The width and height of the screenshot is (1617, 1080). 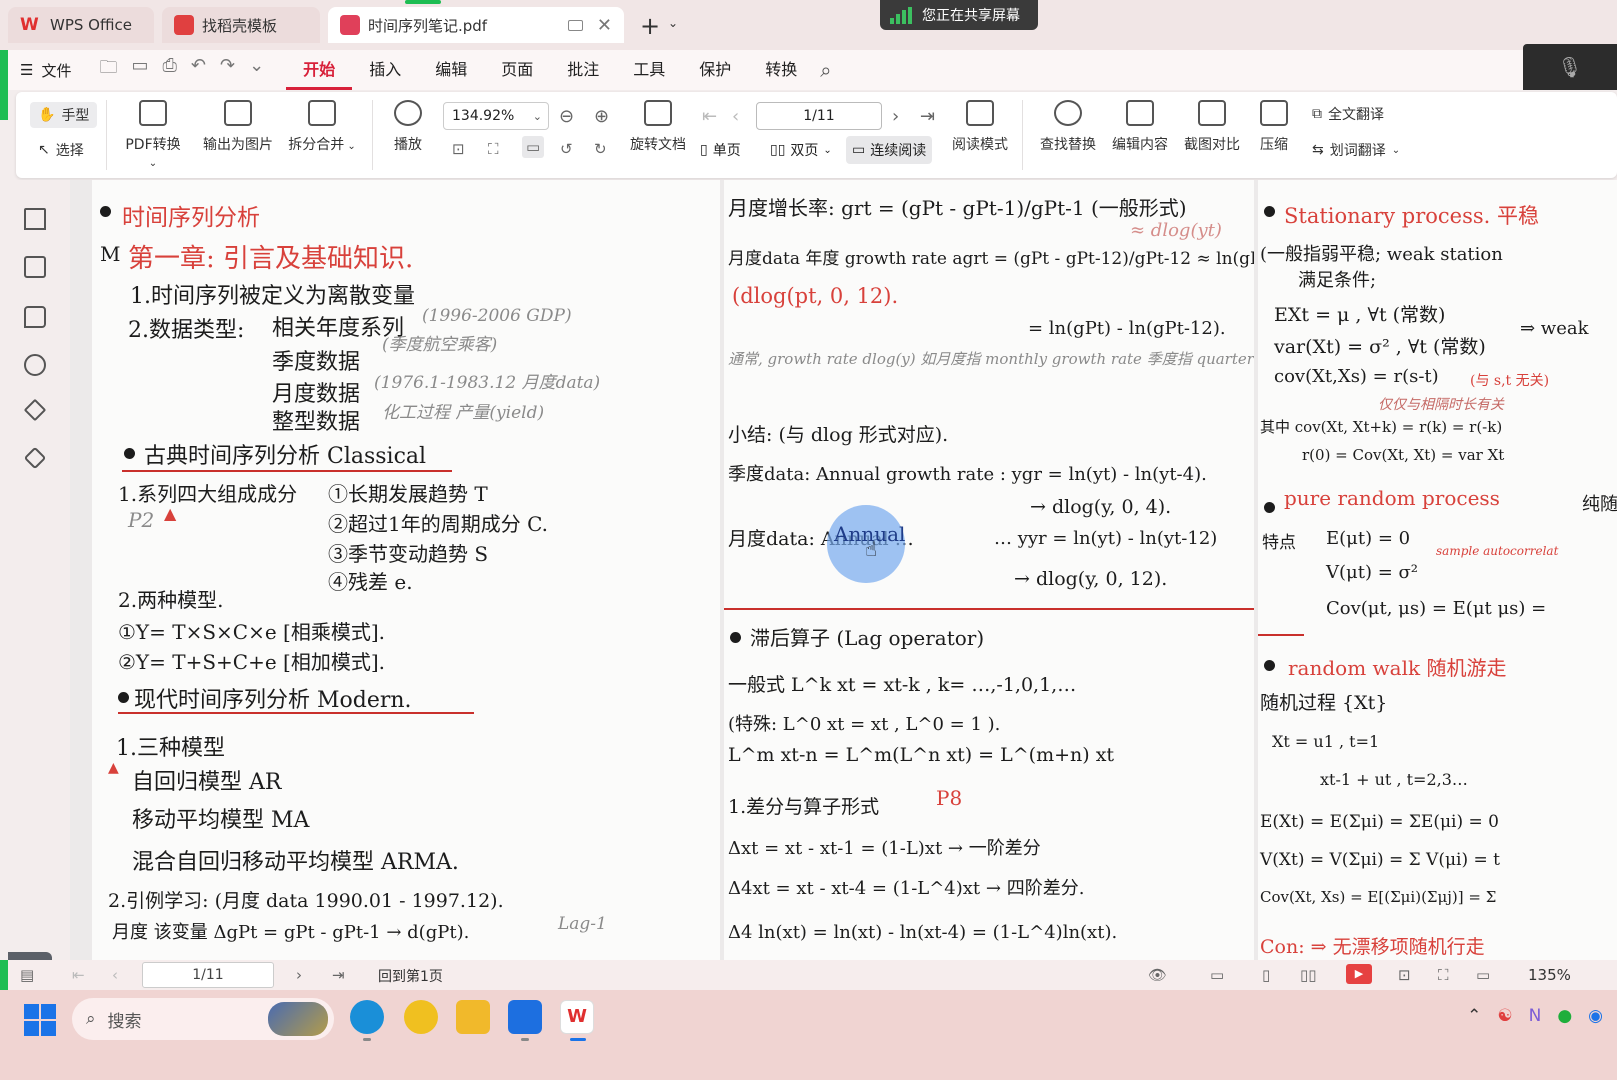 I want to click on menu-home: 开始, so click(x=319, y=70).